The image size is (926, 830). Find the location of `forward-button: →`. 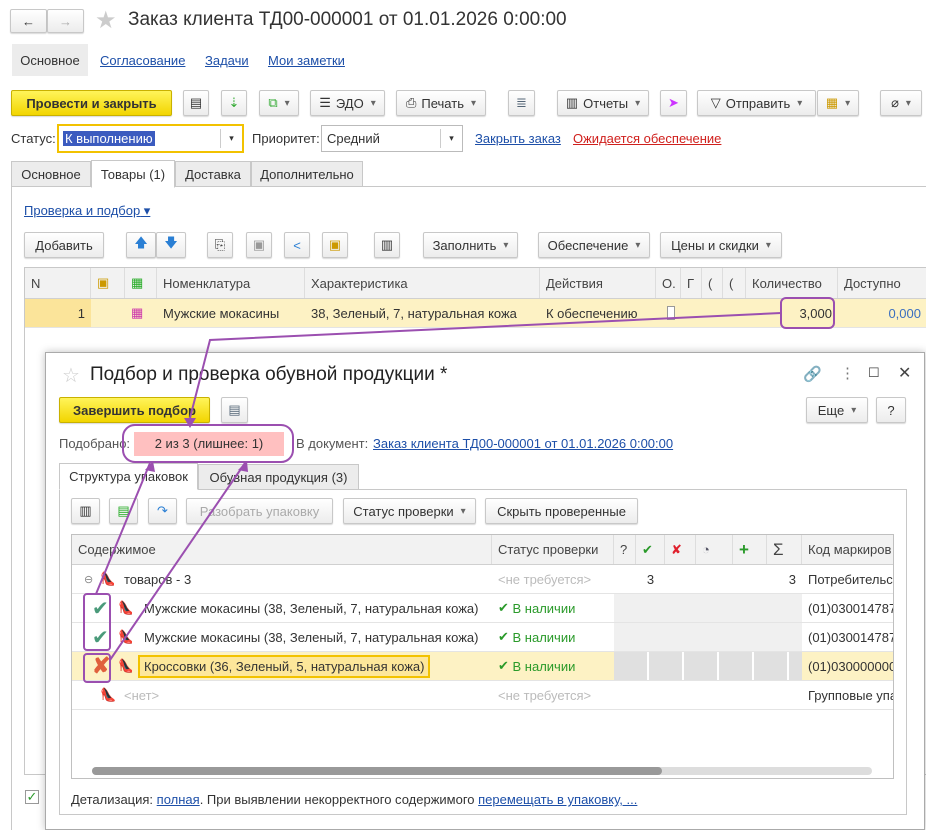

forward-button: → is located at coordinates (65, 21).